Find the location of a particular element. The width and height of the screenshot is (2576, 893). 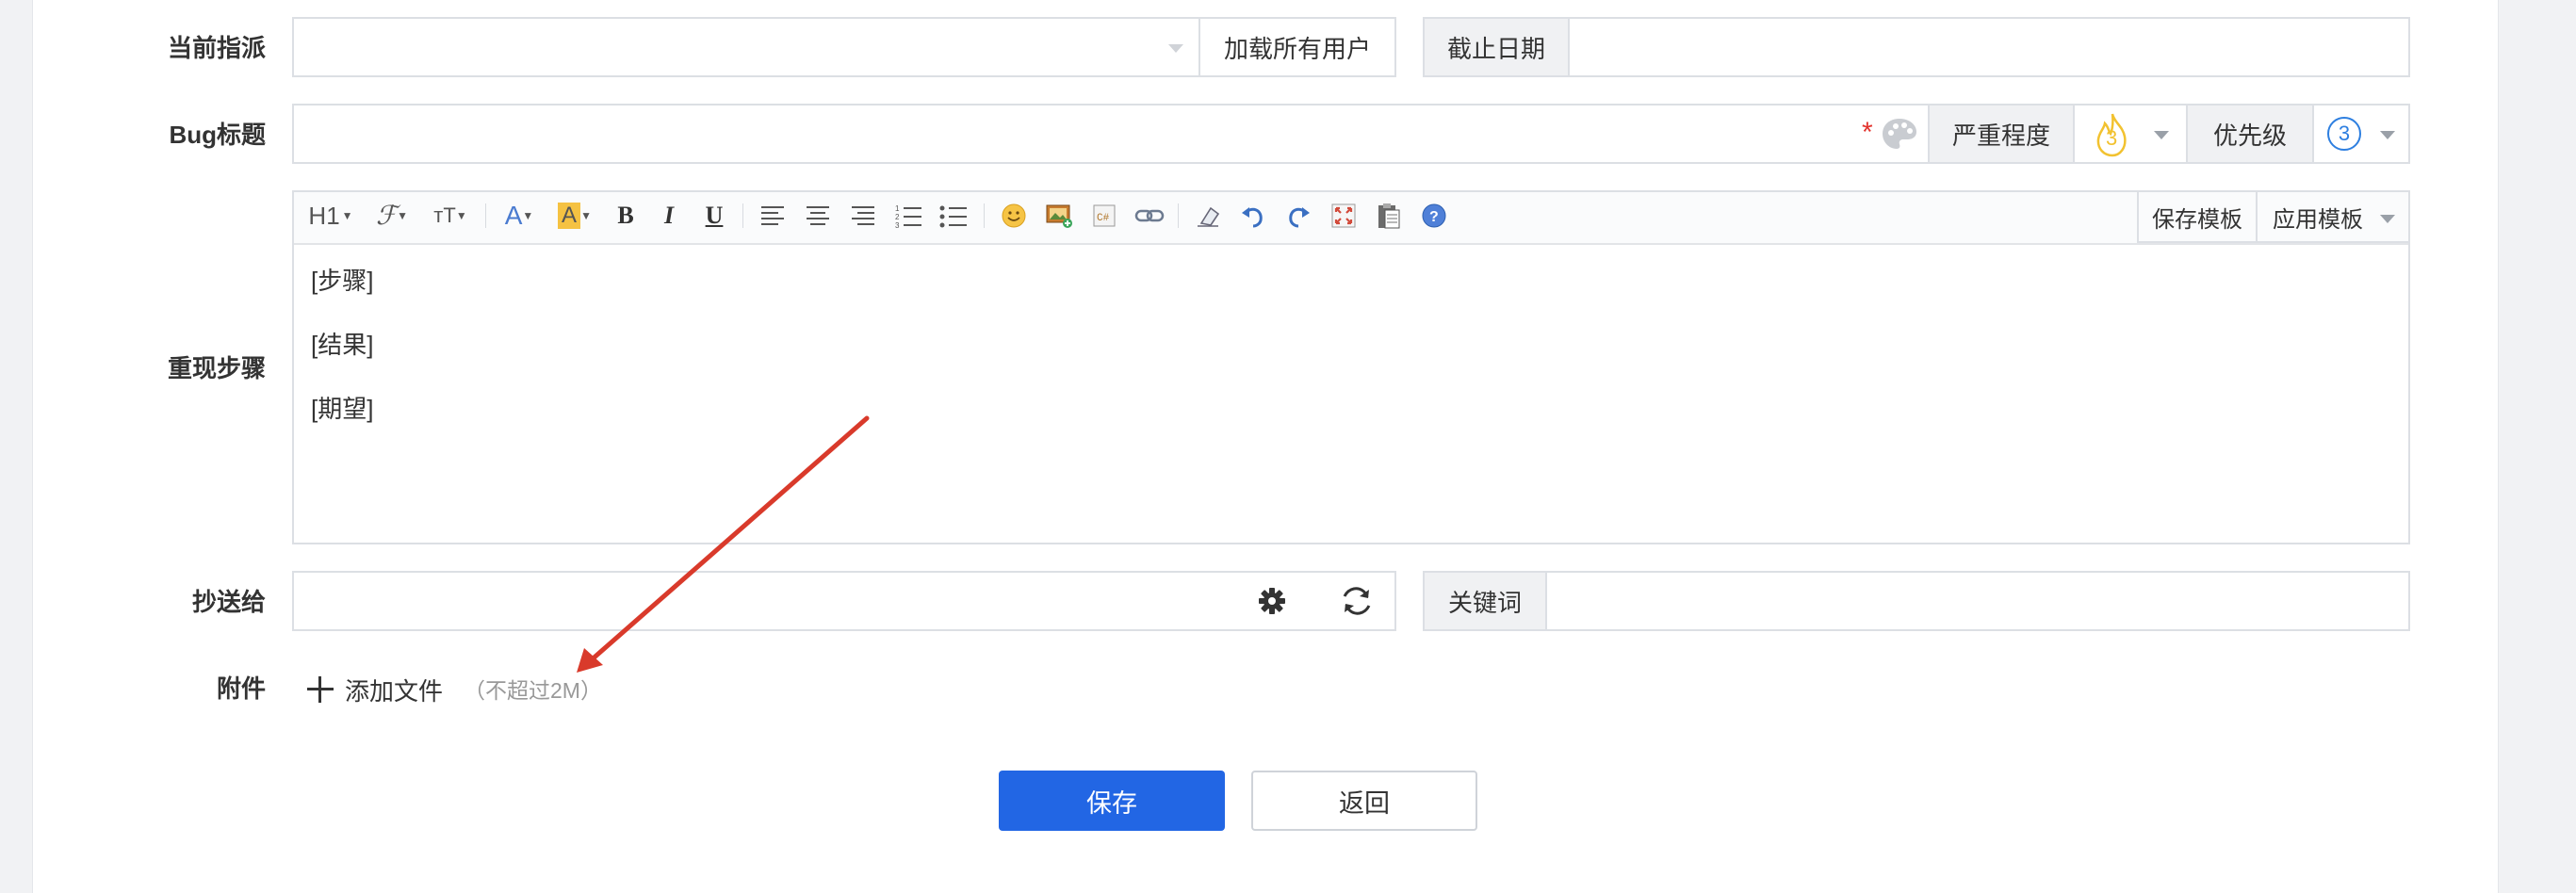

editor-line-expected: [期望] is located at coordinates (342, 409).